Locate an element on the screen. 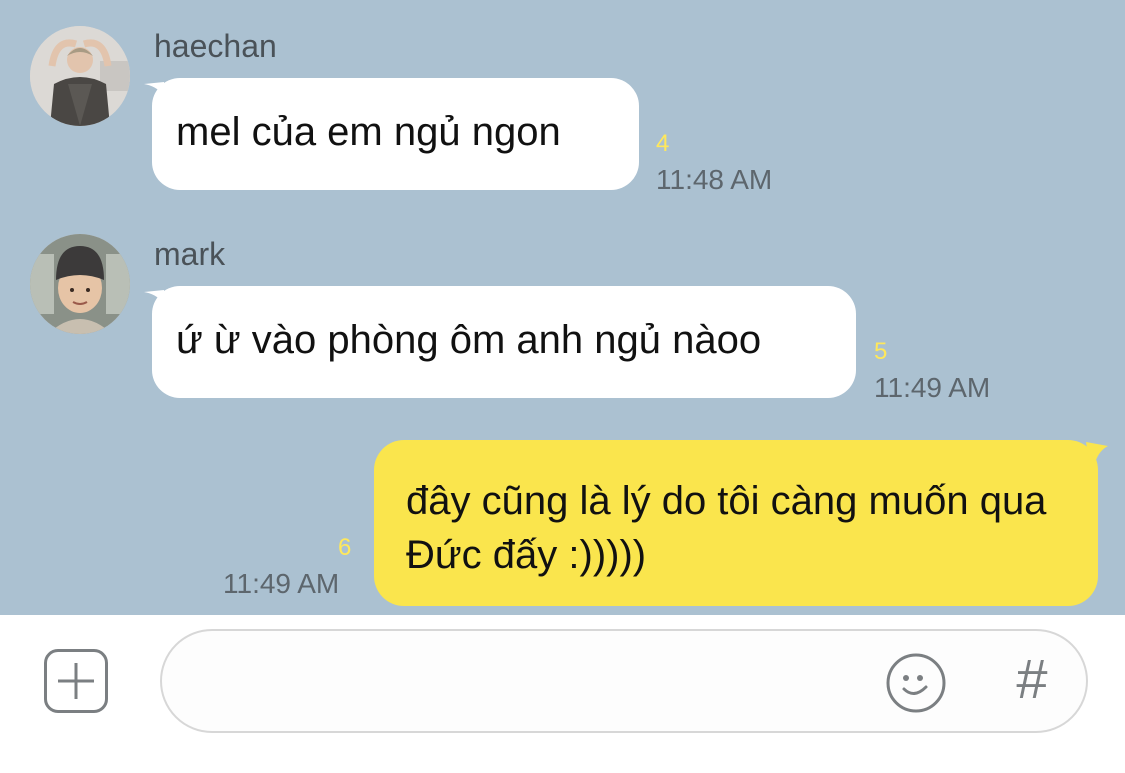  message-bubble: ứ ừ vào phòng ôm anh ngủ nàoo is located at coordinates (504, 342).